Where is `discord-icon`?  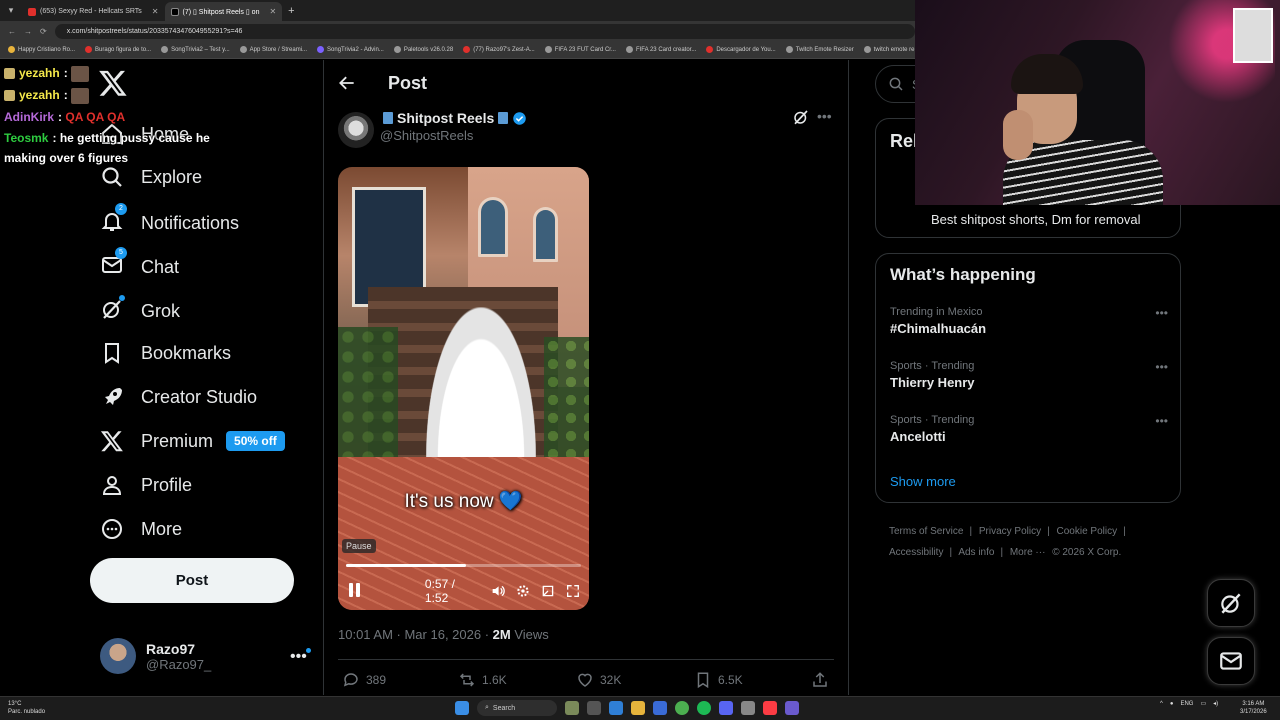
discord-icon is located at coordinates (726, 708).